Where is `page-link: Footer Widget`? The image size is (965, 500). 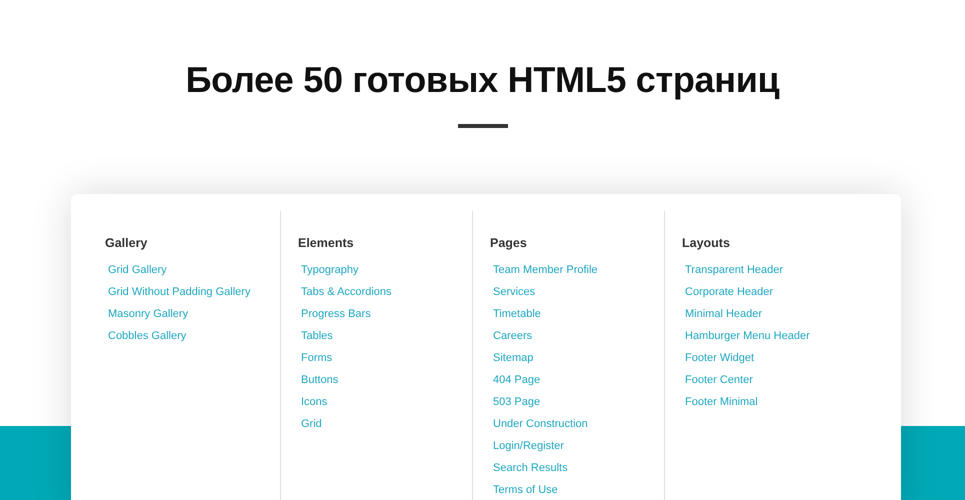
page-link: Footer Widget is located at coordinates (719, 358).